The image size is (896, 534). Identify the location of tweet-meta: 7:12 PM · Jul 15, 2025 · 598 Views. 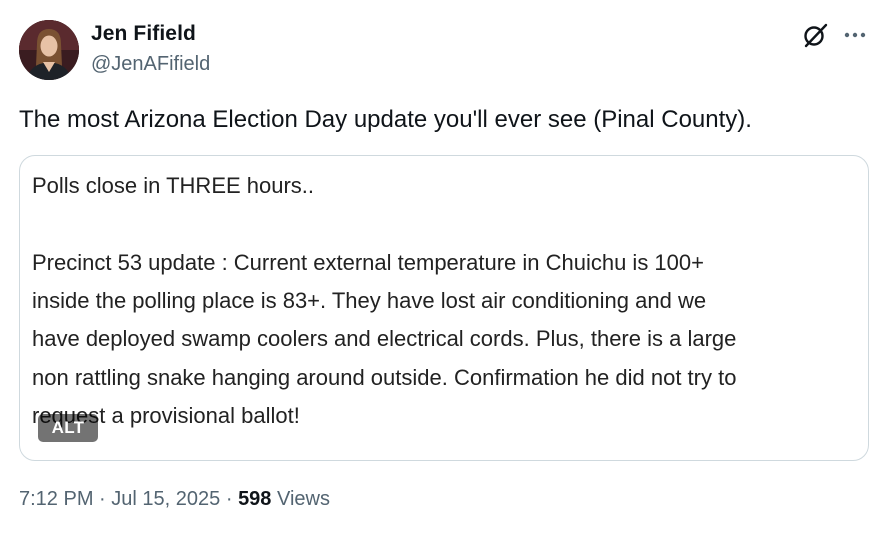
(174, 499).